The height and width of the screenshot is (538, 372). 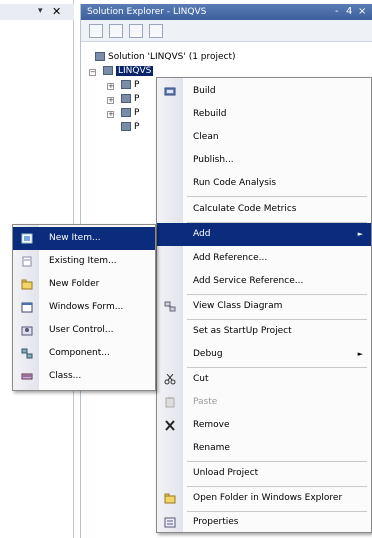 What do you see at coordinates (147, 12) in the screenshot?
I see `solution-explorer-title: Solution Explorer - LINQVS` at bounding box center [147, 12].